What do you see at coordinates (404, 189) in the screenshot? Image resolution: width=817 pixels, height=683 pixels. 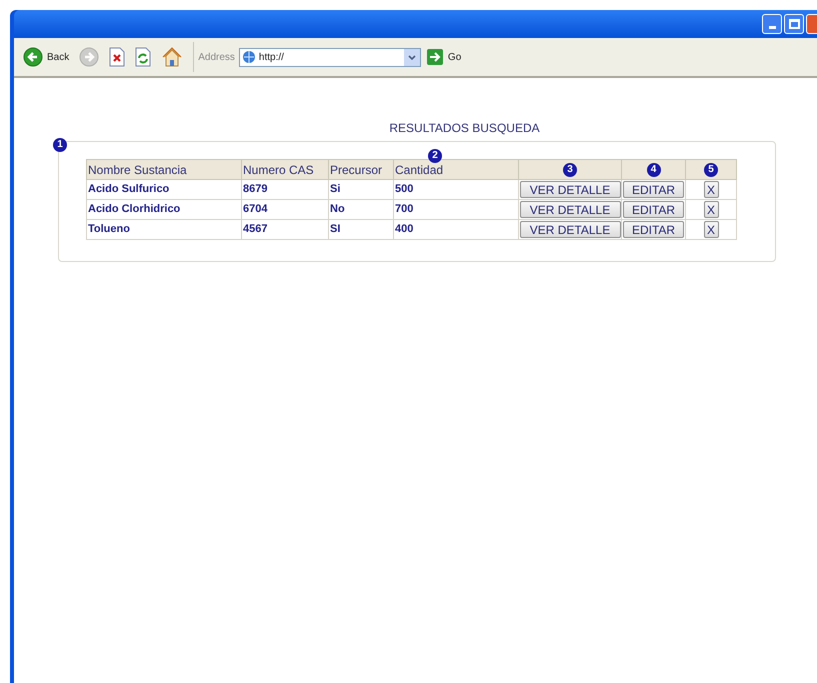 I see `table-cell: 500` at bounding box center [404, 189].